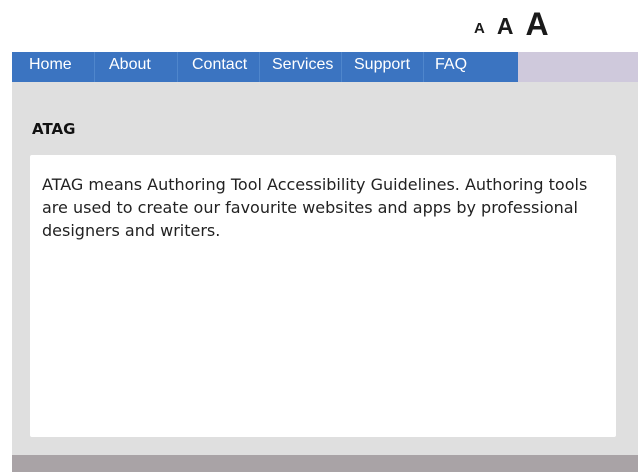 The image size is (638, 472). What do you see at coordinates (383, 67) in the screenshot?
I see `nav-item-support: Support` at bounding box center [383, 67].